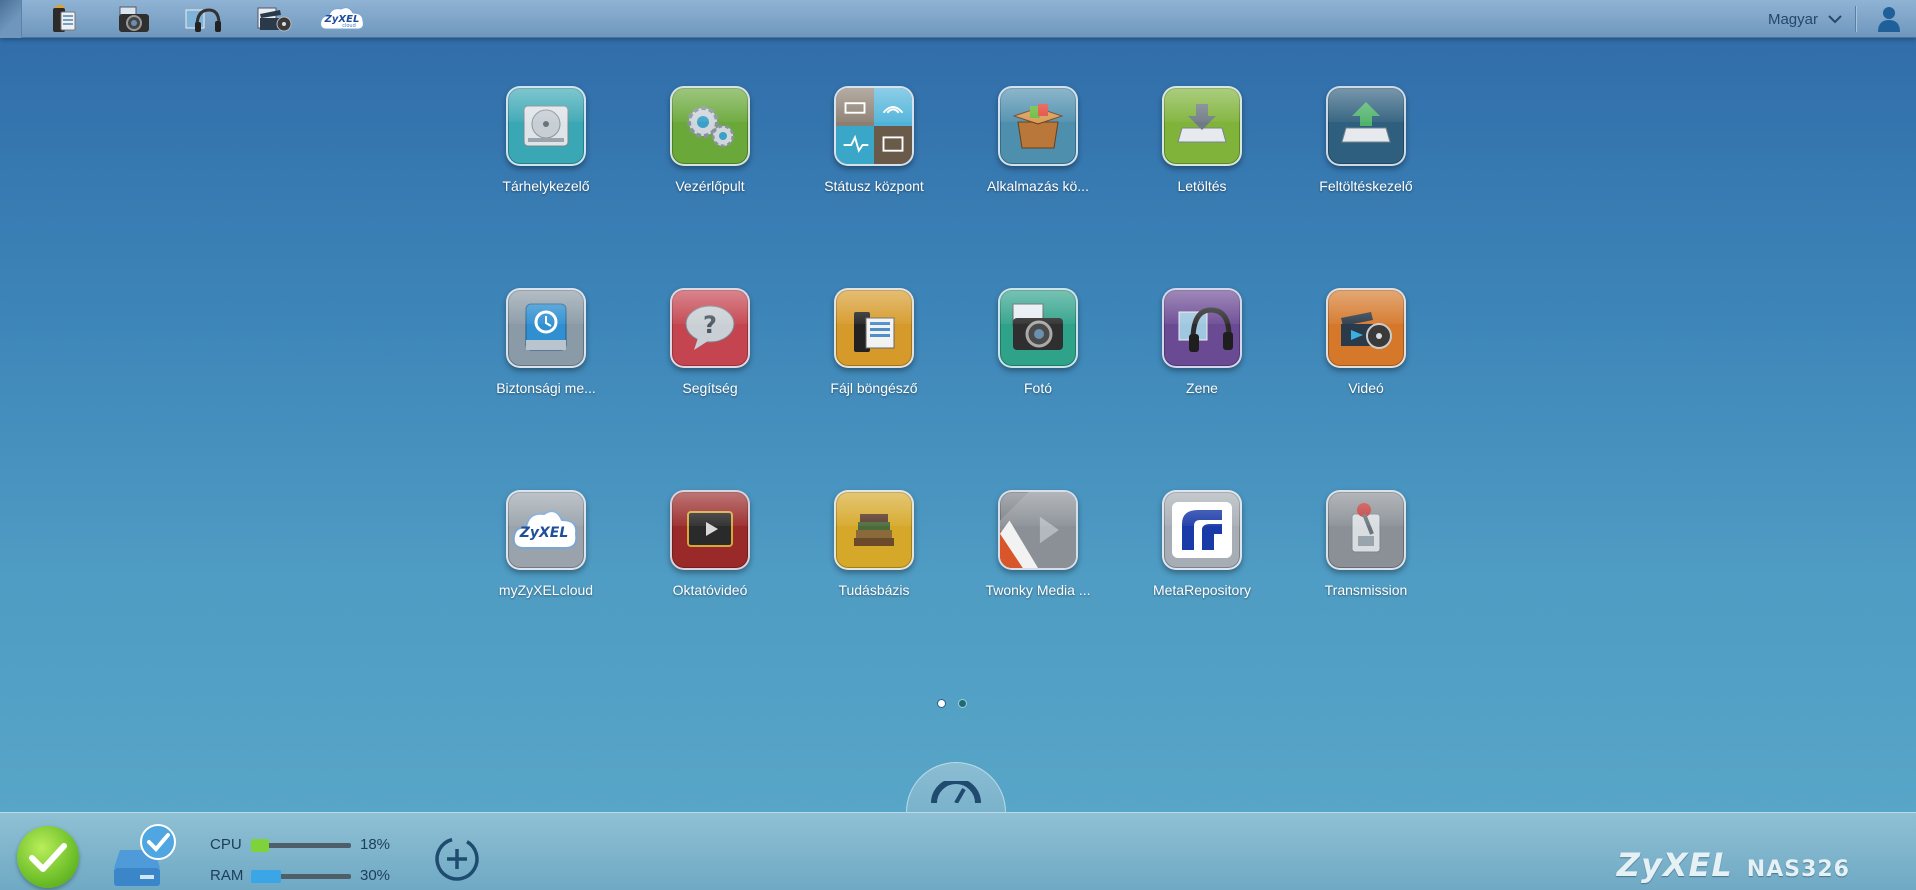  I want to click on app-label: Transmission, so click(1366, 590).